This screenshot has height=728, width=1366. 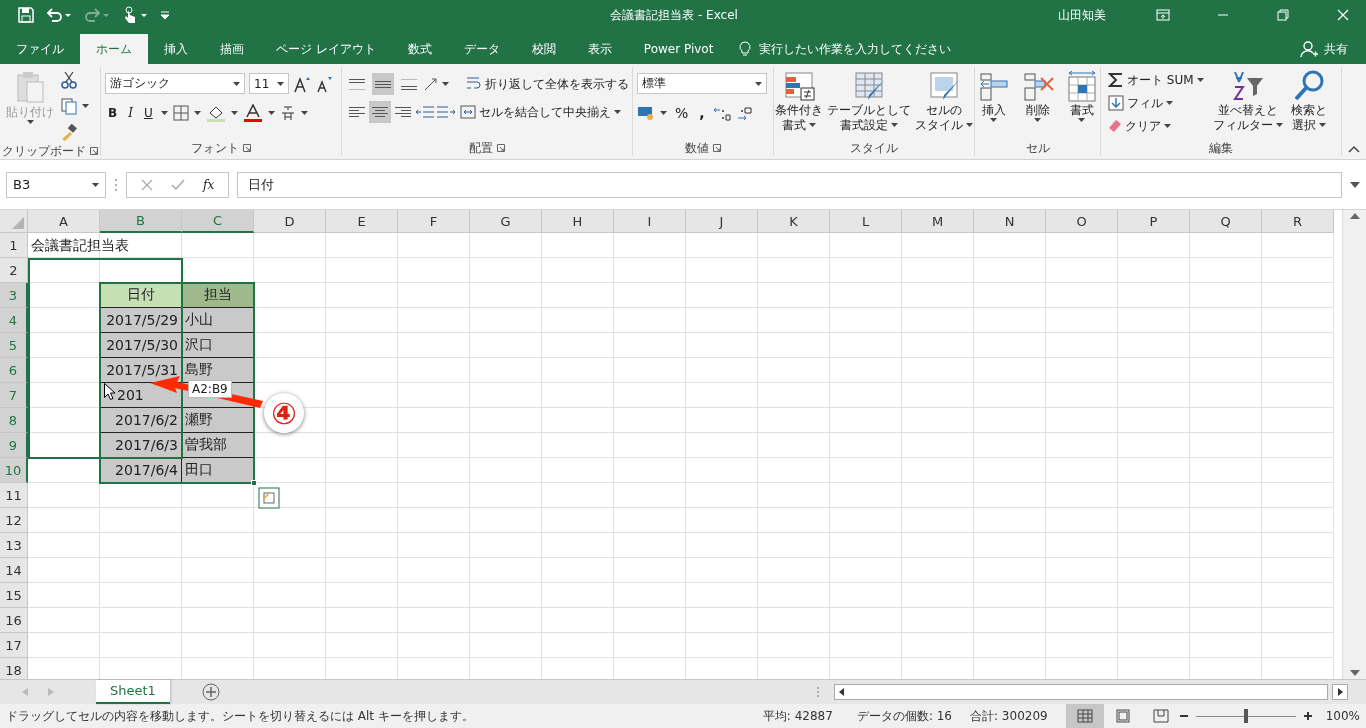 I want to click on ribbon-tab: ファイル, so click(x=40, y=49).